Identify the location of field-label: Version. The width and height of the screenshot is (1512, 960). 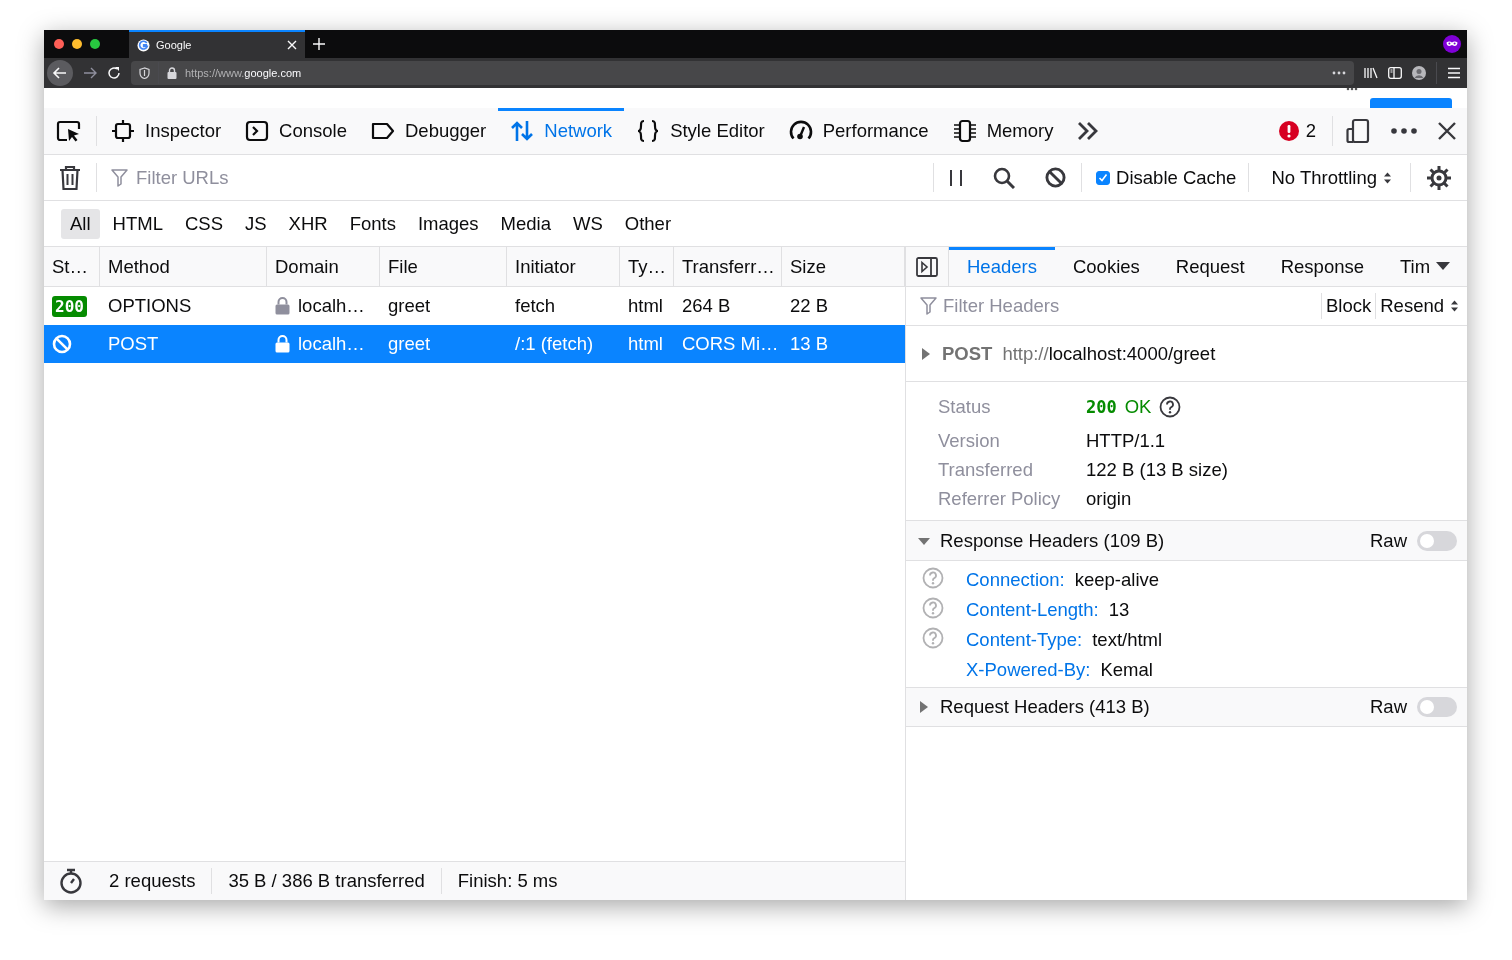
(969, 441).